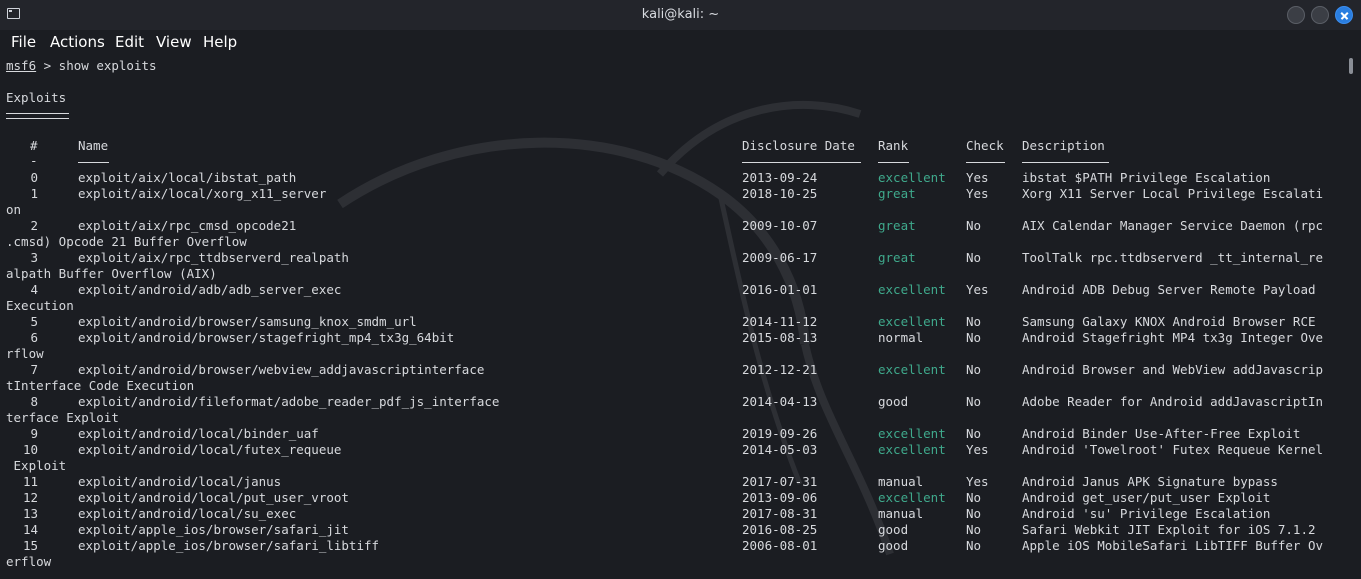  Describe the element at coordinates (77, 42) in the screenshot. I see `menu-actions: Actions` at that location.